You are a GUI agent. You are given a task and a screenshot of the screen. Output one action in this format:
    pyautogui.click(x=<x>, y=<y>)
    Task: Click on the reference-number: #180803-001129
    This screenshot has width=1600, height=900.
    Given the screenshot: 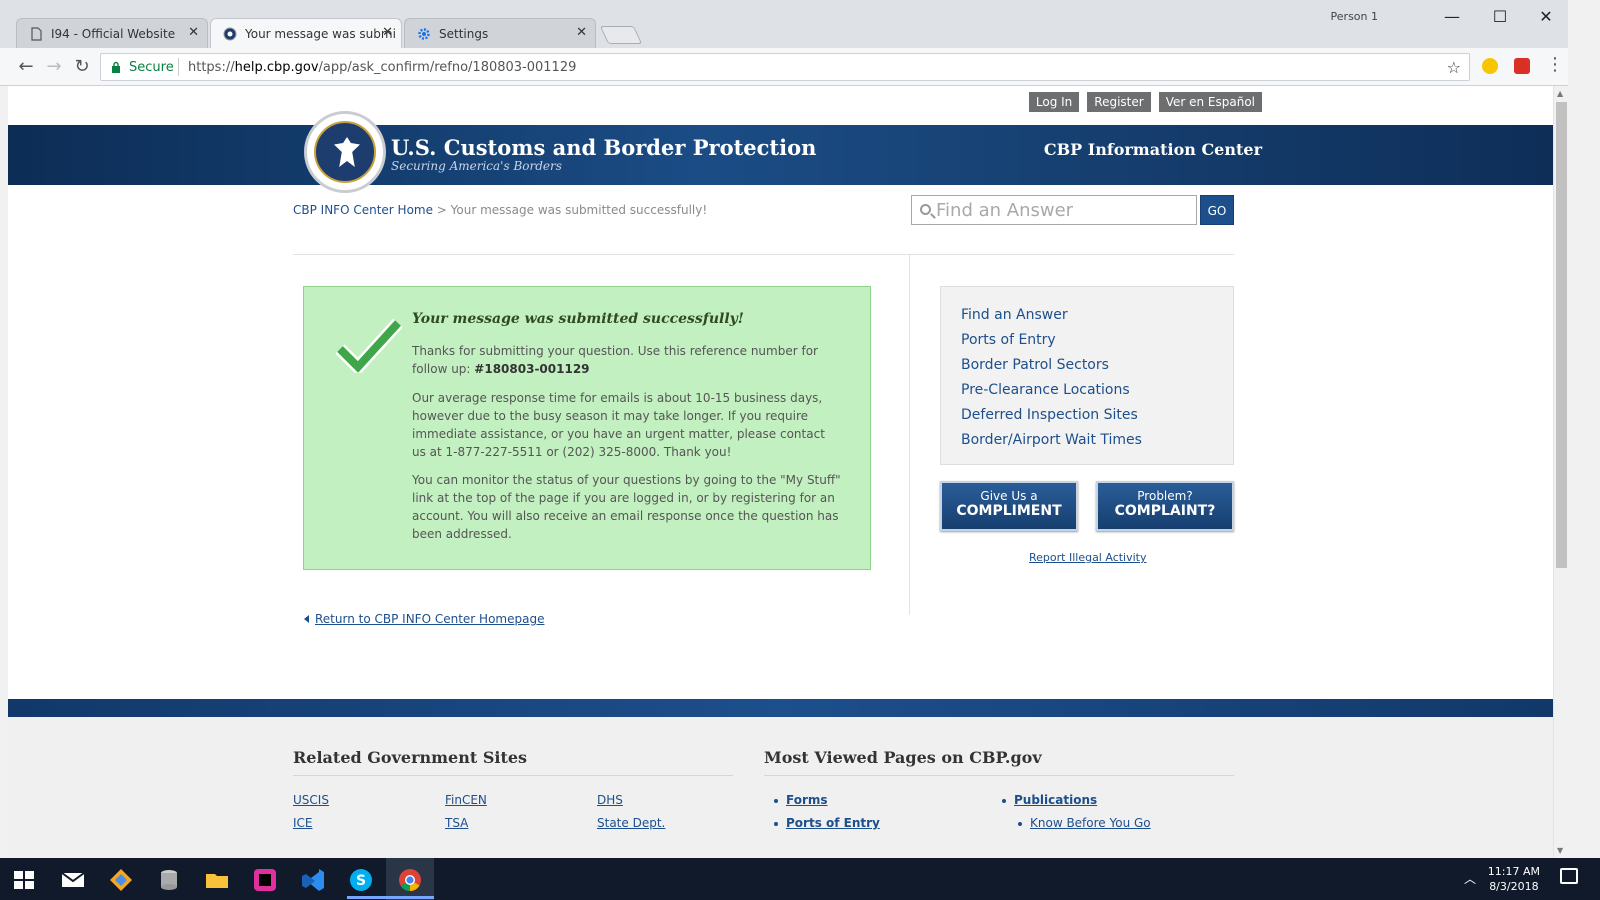 What is the action you would take?
    pyautogui.click(x=532, y=369)
    